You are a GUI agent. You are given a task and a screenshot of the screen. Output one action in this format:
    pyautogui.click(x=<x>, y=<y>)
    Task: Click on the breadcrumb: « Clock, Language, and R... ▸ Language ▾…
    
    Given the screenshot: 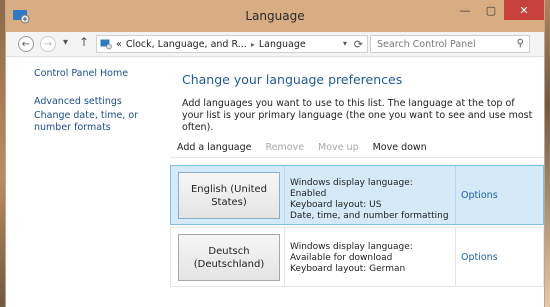 What is the action you would take?
    pyautogui.click(x=232, y=44)
    